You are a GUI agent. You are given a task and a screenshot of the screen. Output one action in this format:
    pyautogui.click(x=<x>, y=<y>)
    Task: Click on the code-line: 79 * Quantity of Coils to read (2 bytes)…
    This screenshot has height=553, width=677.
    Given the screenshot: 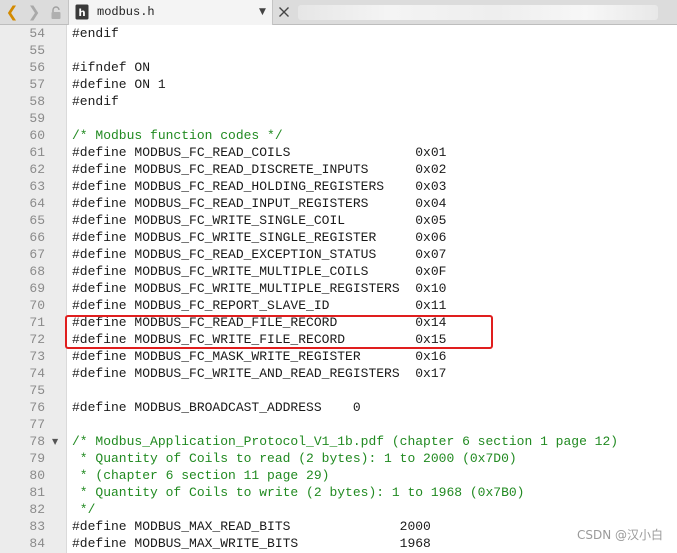 What is the action you would take?
    pyautogui.click(x=338, y=458)
    